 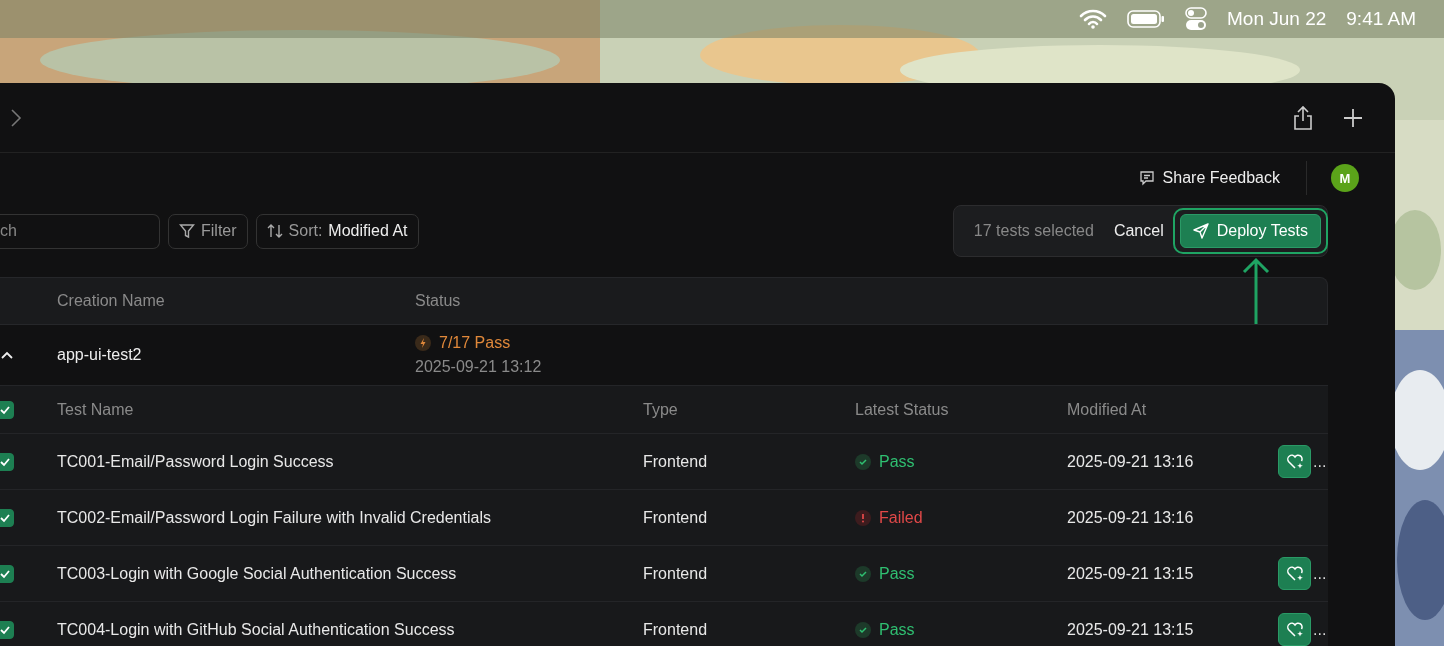 What do you see at coordinates (423, 343) in the screenshot?
I see `lightning-icon` at bounding box center [423, 343].